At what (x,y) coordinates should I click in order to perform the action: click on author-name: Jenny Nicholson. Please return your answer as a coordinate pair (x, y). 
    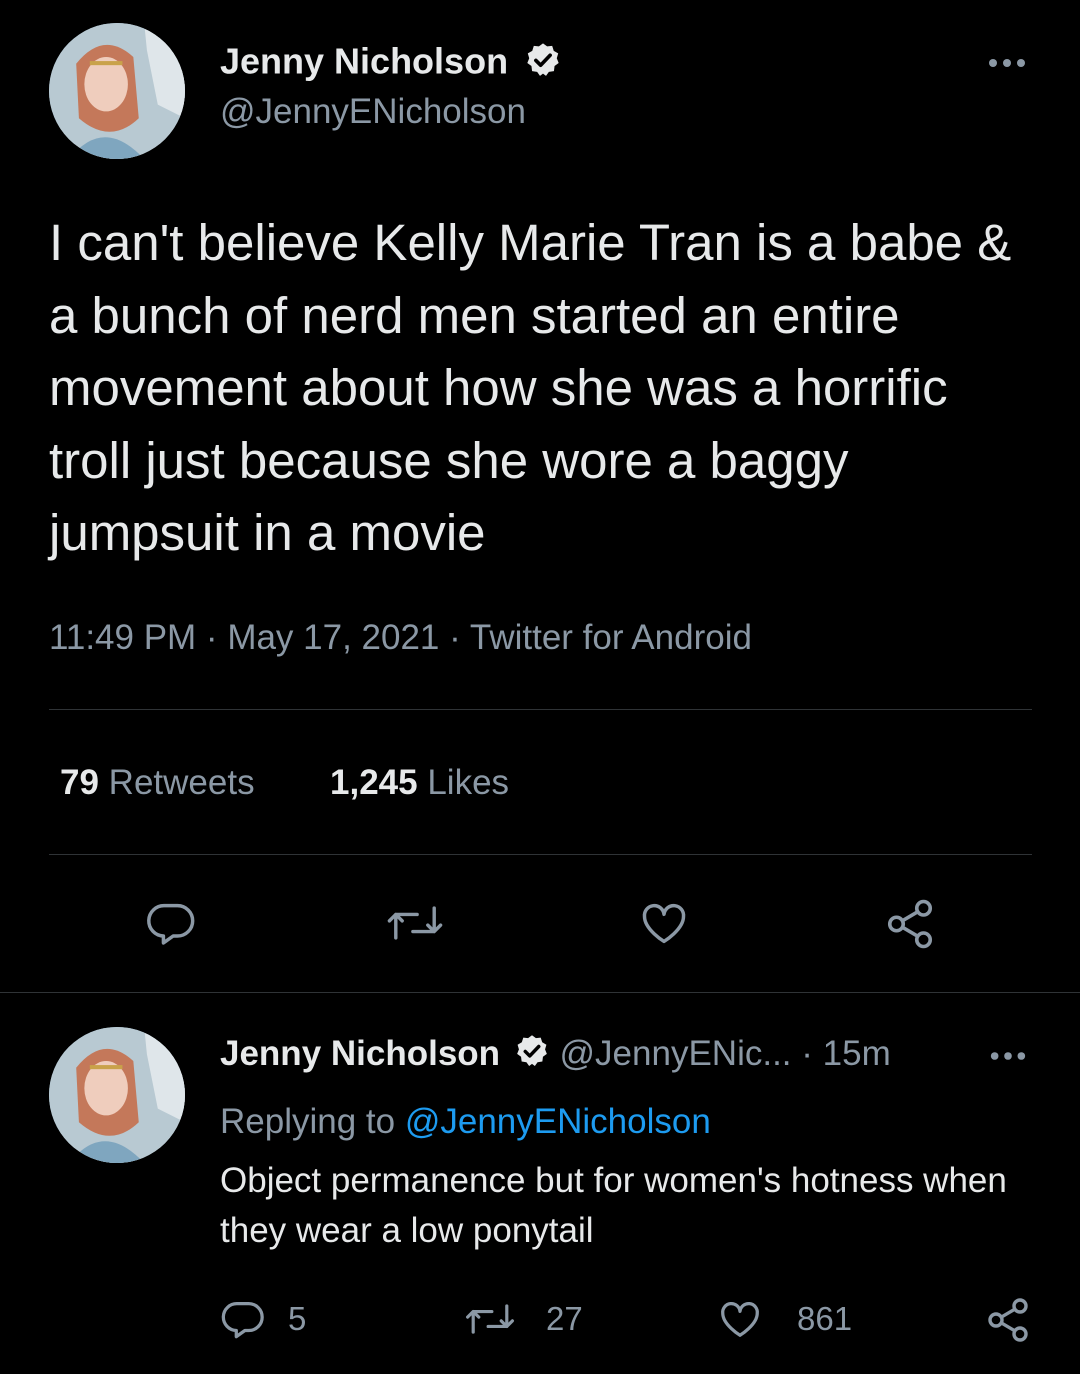
    Looking at the image, I should click on (391, 64).